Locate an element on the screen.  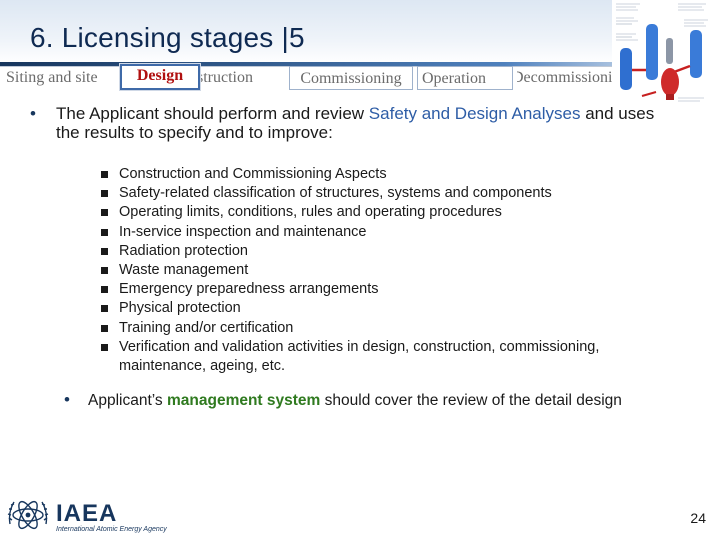
slide-title: 6. Licensing stages |5 is located at coordinates (167, 37).